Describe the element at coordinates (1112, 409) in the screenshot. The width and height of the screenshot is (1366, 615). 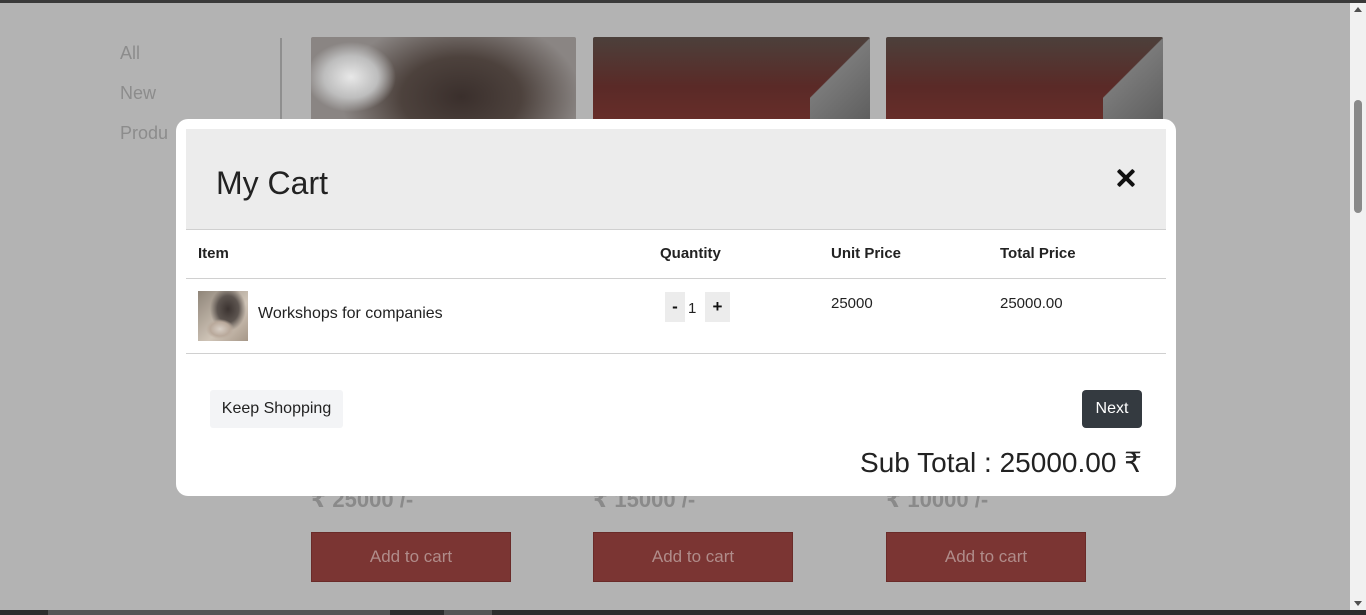
I see `next-button: Next` at that location.